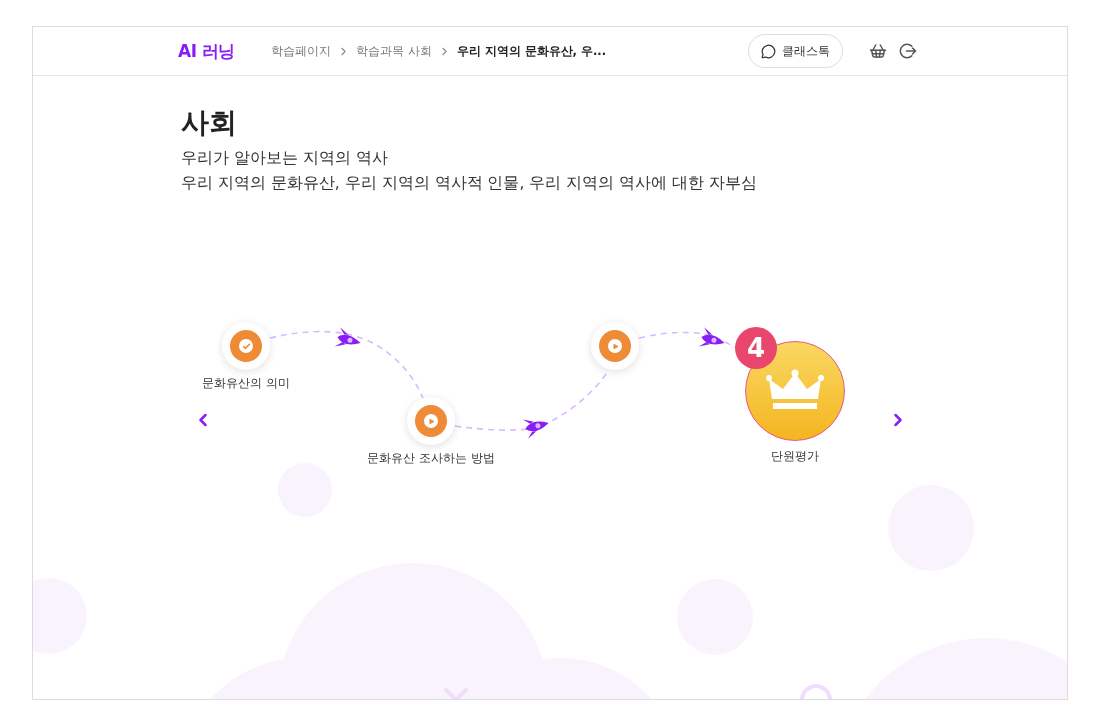  I want to click on unit-description: 우리 지역의 문화유산, 우리 지역의 역사적 인물, 우리 지역의 역사에 대한 자부심, so click(470, 183).